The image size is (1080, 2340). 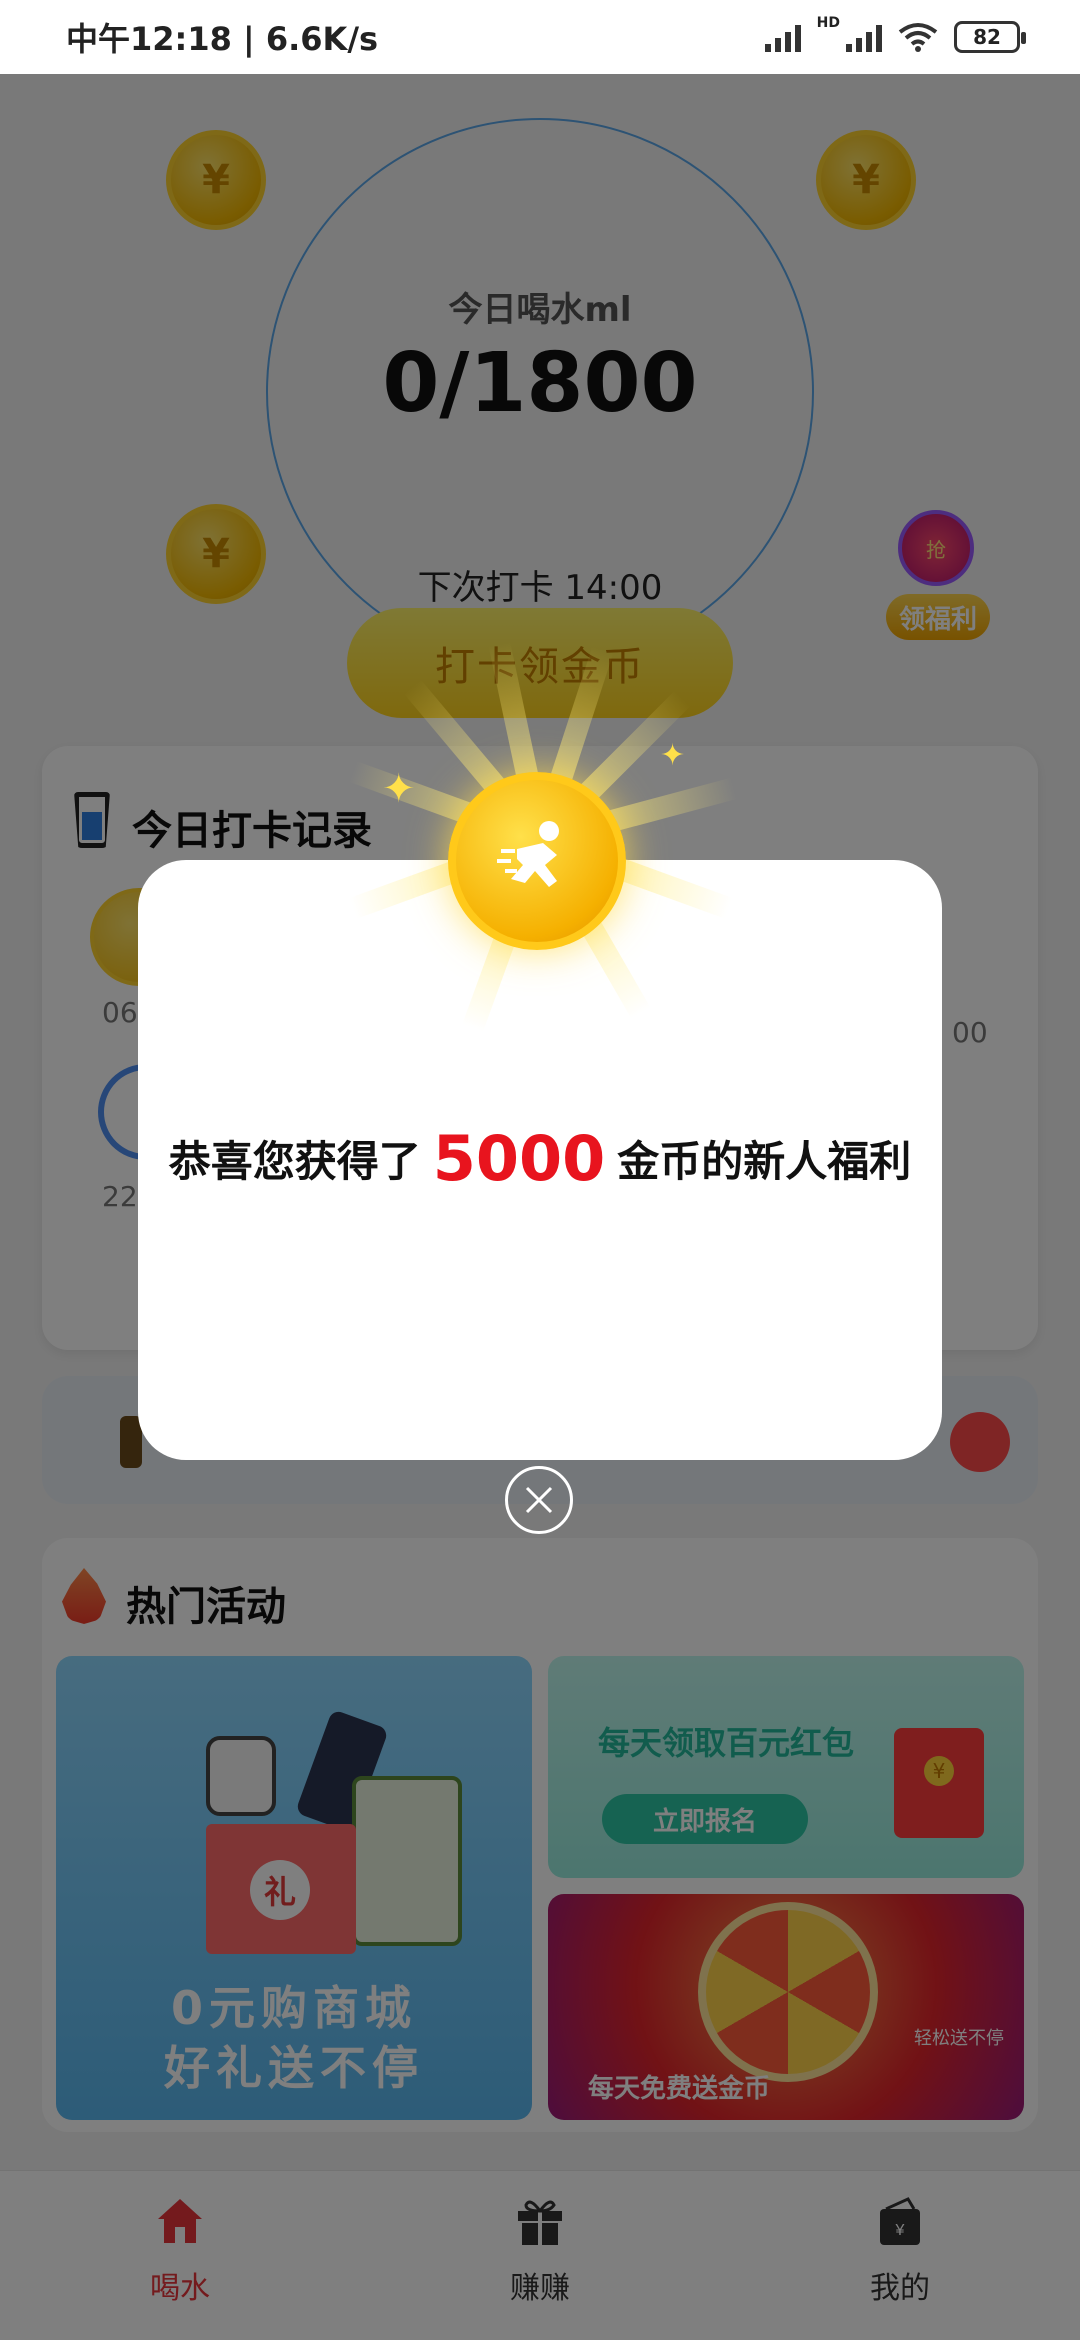 I want to click on close-button, so click(x=539, y=1500).